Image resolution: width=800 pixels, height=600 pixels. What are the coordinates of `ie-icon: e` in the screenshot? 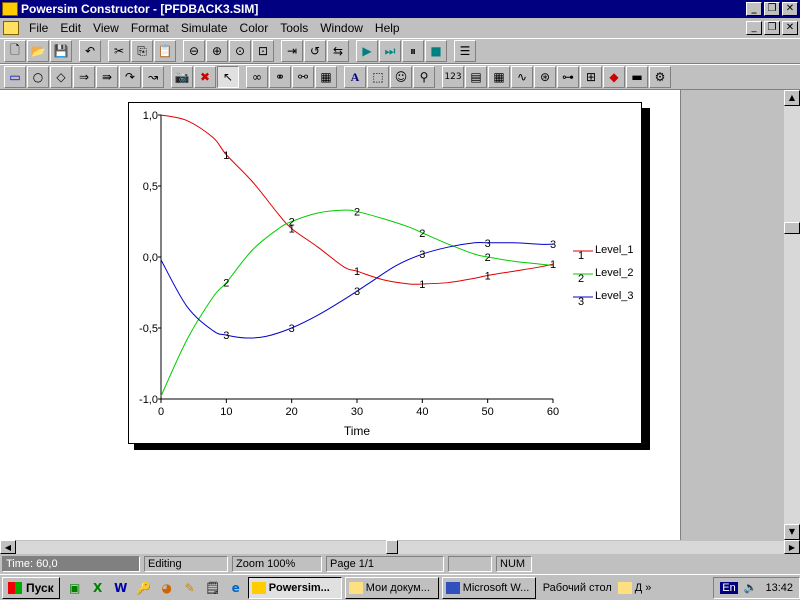 It's located at (236, 588).